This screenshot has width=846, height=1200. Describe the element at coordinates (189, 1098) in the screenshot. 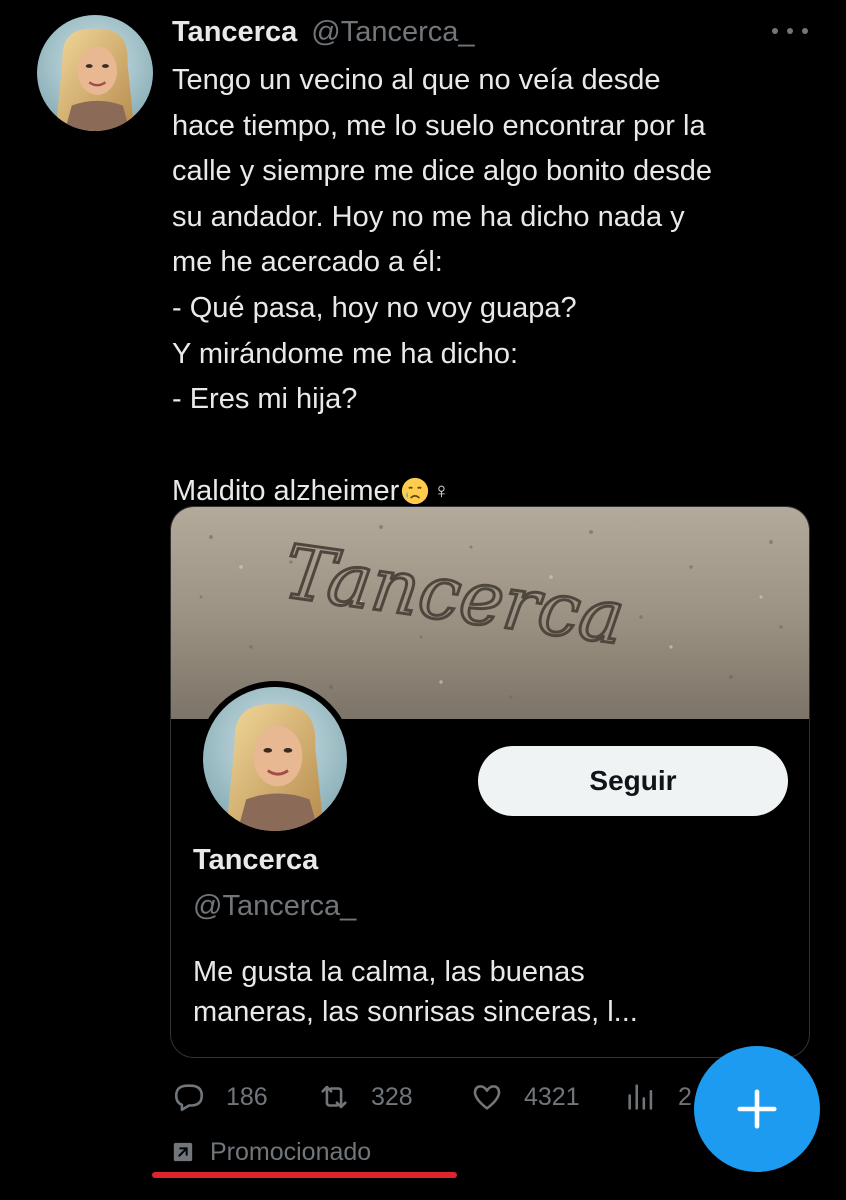

I see `reply-icon` at that location.